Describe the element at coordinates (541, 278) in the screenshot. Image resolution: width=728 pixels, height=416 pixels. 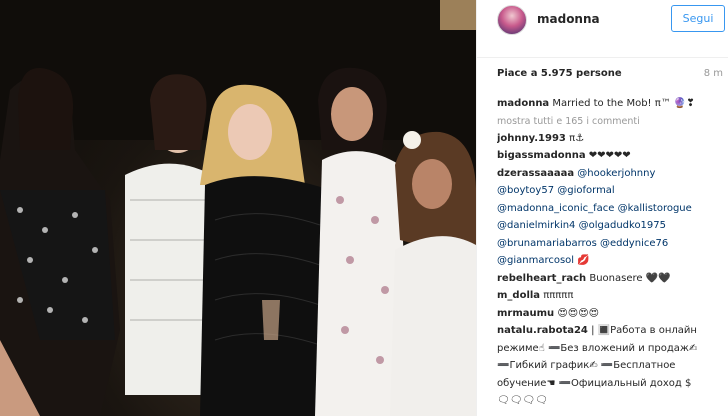
I see `comment-username: rebelheart_rach` at that location.